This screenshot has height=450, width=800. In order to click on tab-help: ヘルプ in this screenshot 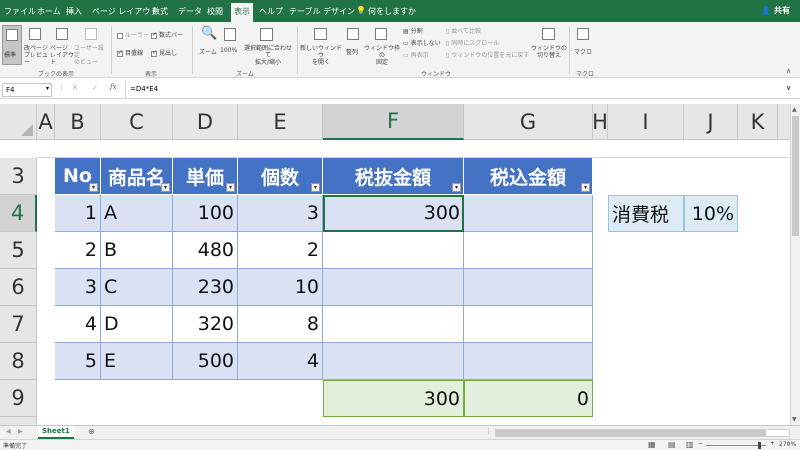, I will do `click(271, 11)`.